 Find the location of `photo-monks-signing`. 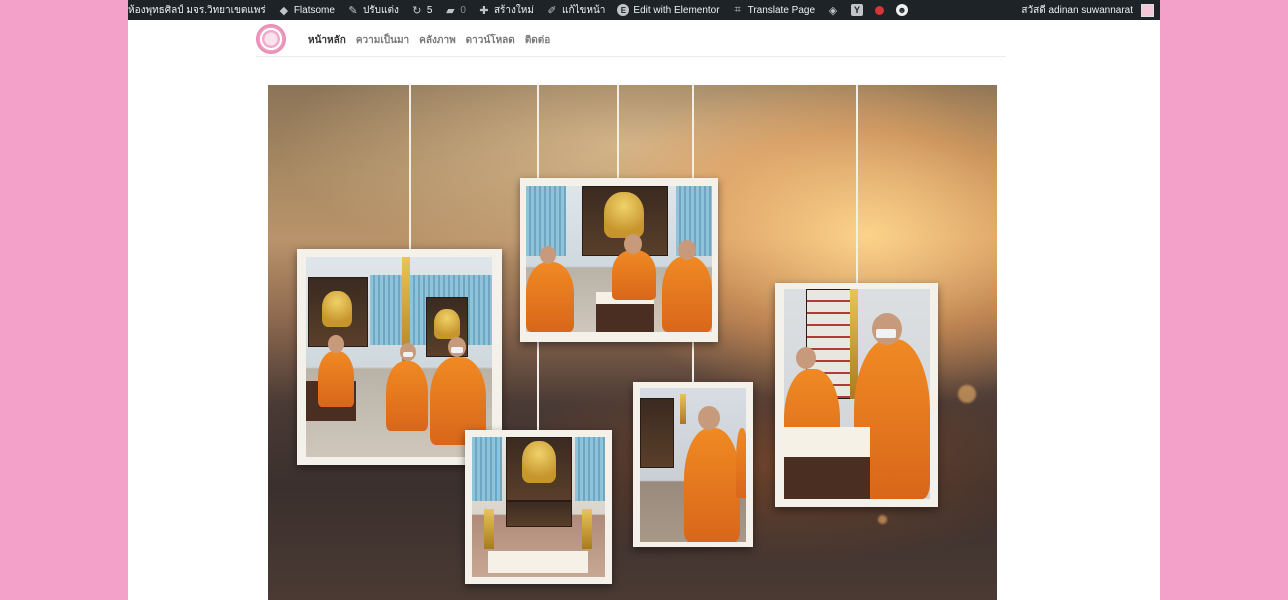

photo-monks-signing is located at coordinates (399, 357).